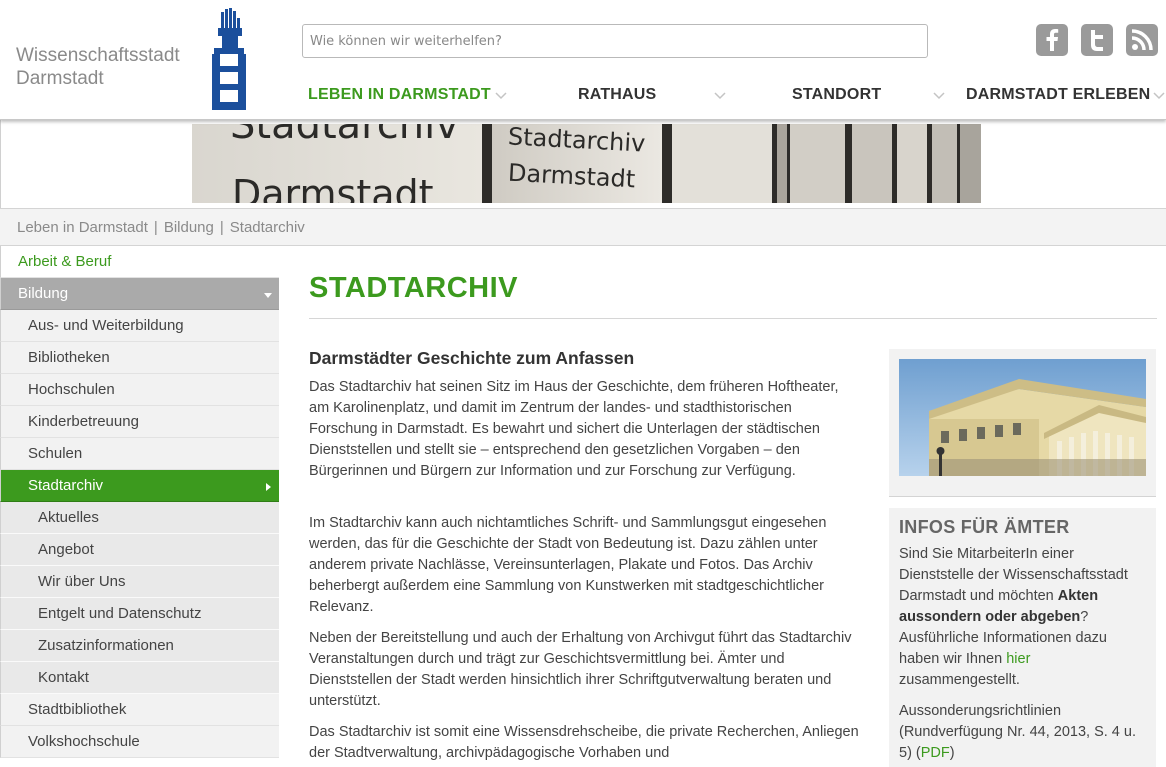 The width and height of the screenshot is (1166, 767). Describe the element at coordinates (1058, 98) in the screenshot. I see `nav-darmstadt-erleben: DARMSTADT ERLEBEN` at that location.